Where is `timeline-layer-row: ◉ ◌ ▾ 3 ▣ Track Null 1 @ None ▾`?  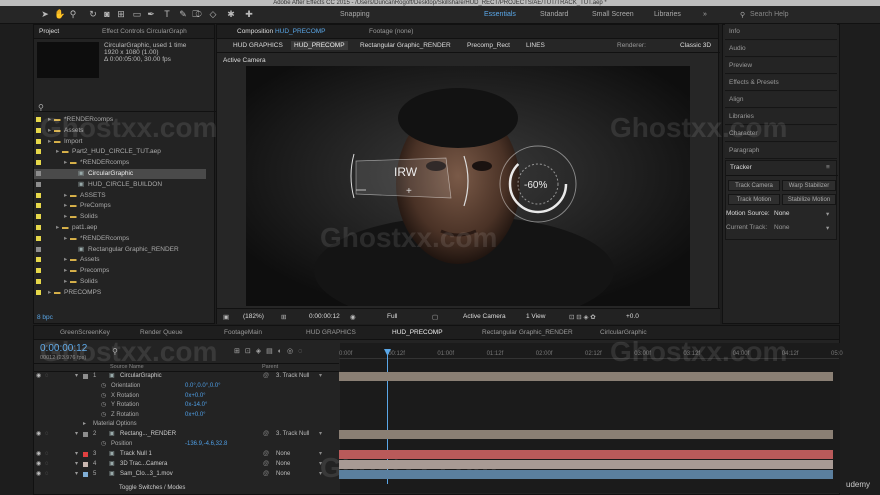 timeline-layer-row: ◉ ◌ ▾ 3 ▣ Track Null 1 @ None ▾ is located at coordinates (184, 454).